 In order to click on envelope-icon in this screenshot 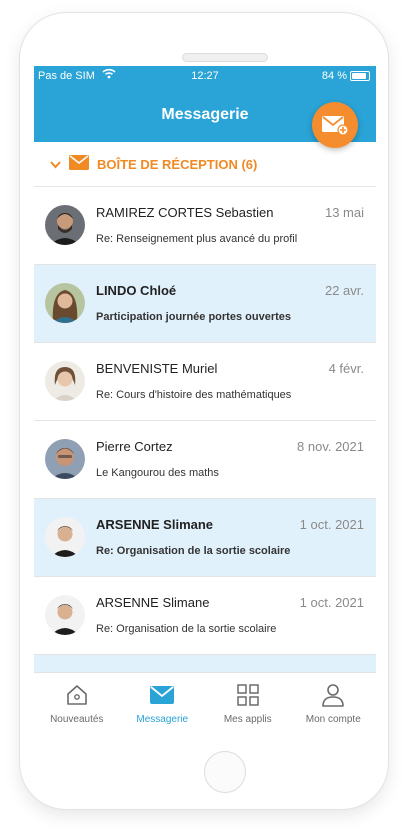, I will do `click(79, 164)`.